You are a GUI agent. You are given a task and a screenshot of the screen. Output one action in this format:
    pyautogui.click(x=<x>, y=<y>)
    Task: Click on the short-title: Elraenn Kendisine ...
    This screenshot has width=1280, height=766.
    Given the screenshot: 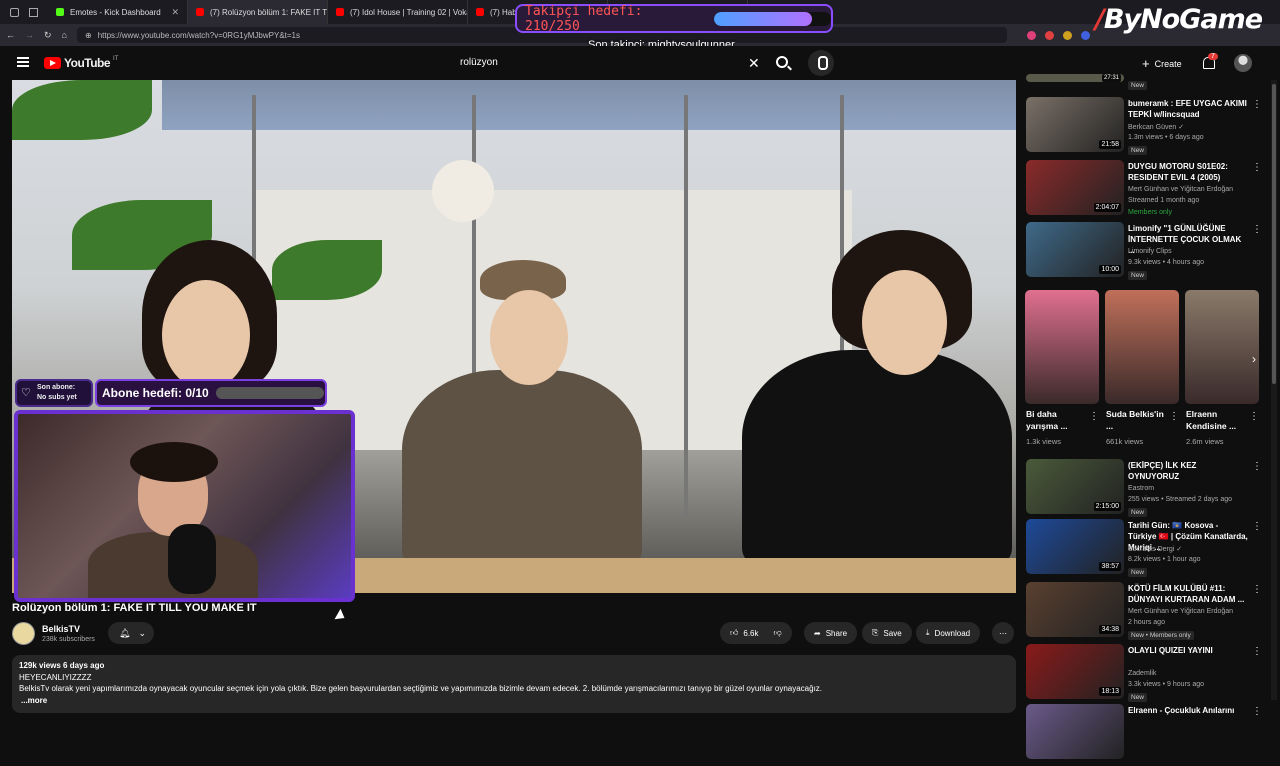 What is the action you would take?
    pyautogui.click(x=1218, y=420)
    